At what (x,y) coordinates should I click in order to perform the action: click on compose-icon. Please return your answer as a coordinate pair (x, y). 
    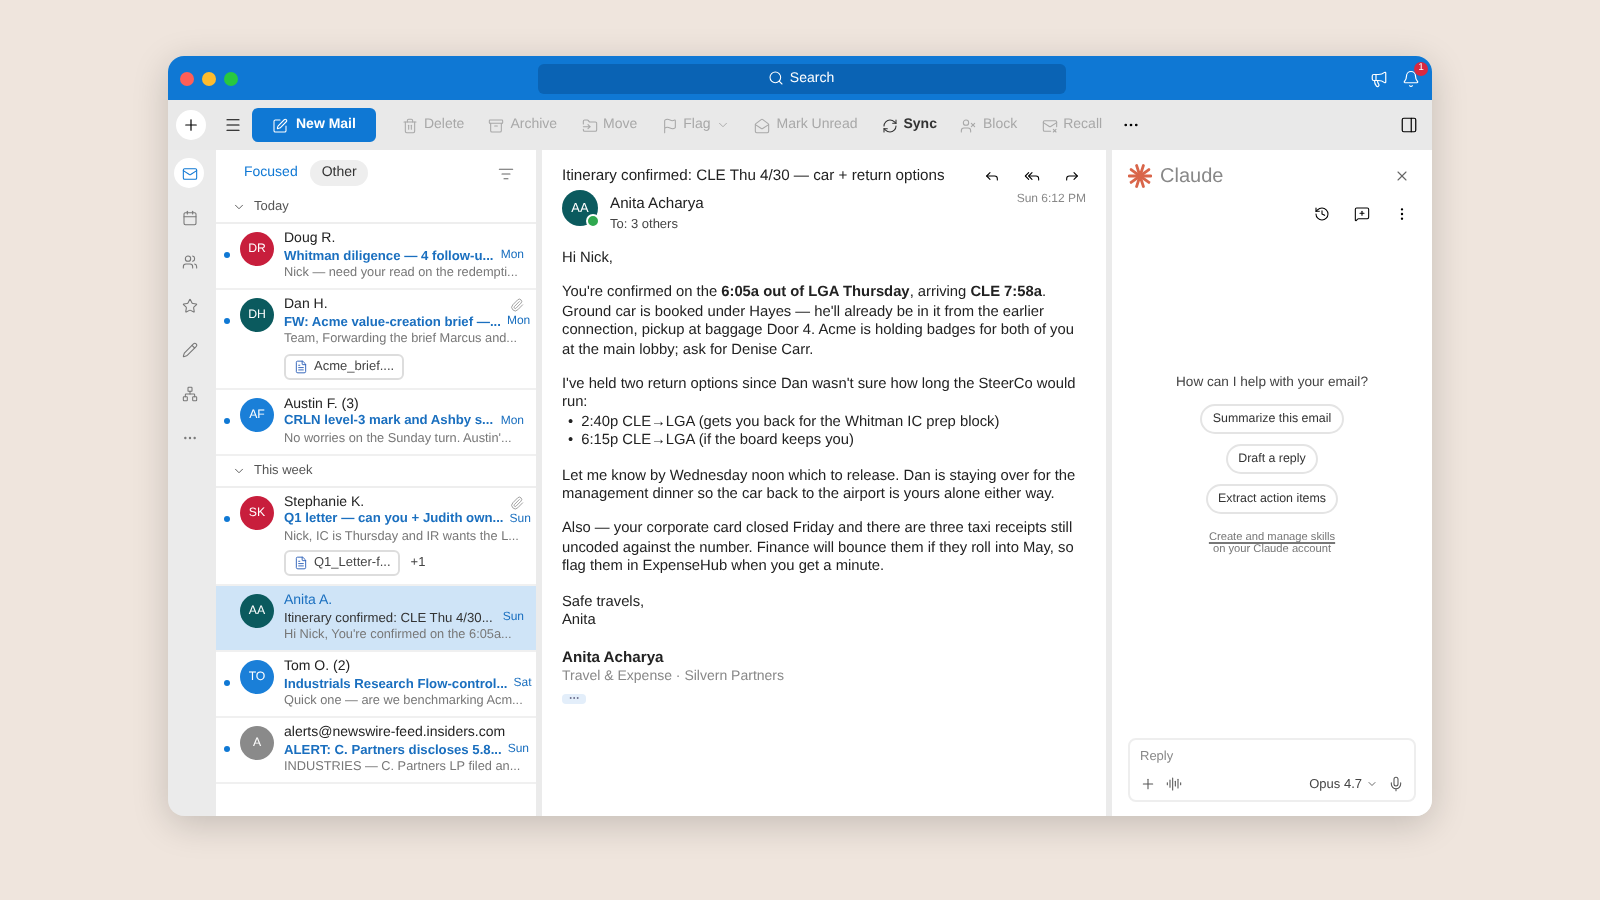
    Looking at the image, I should click on (280, 125).